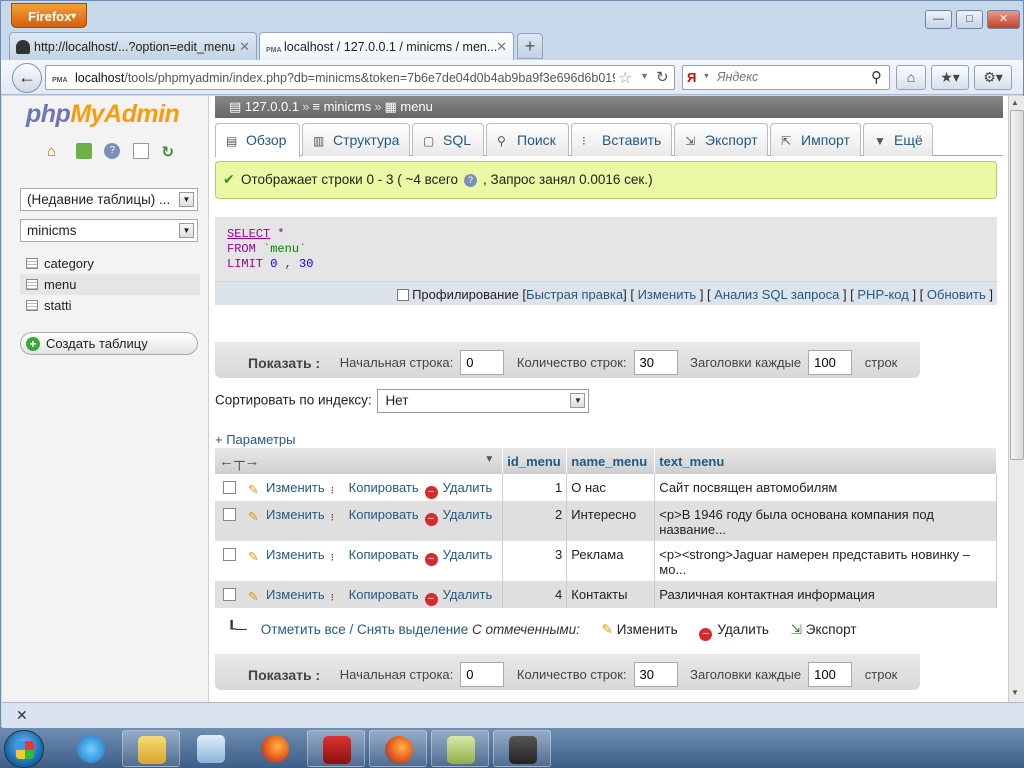  What do you see at coordinates (898, 139) in the screenshot?
I see `tab-more: ▼ Ещё` at bounding box center [898, 139].